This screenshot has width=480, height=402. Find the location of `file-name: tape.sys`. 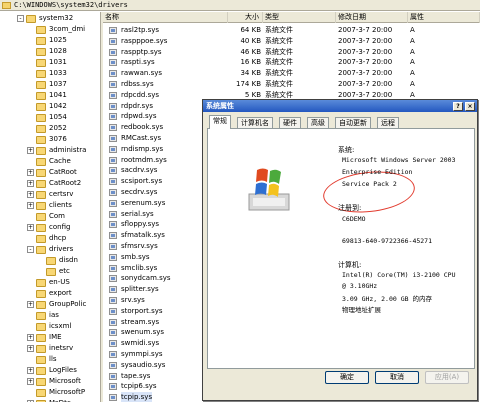

file-name: tape.sys is located at coordinates (136, 375).